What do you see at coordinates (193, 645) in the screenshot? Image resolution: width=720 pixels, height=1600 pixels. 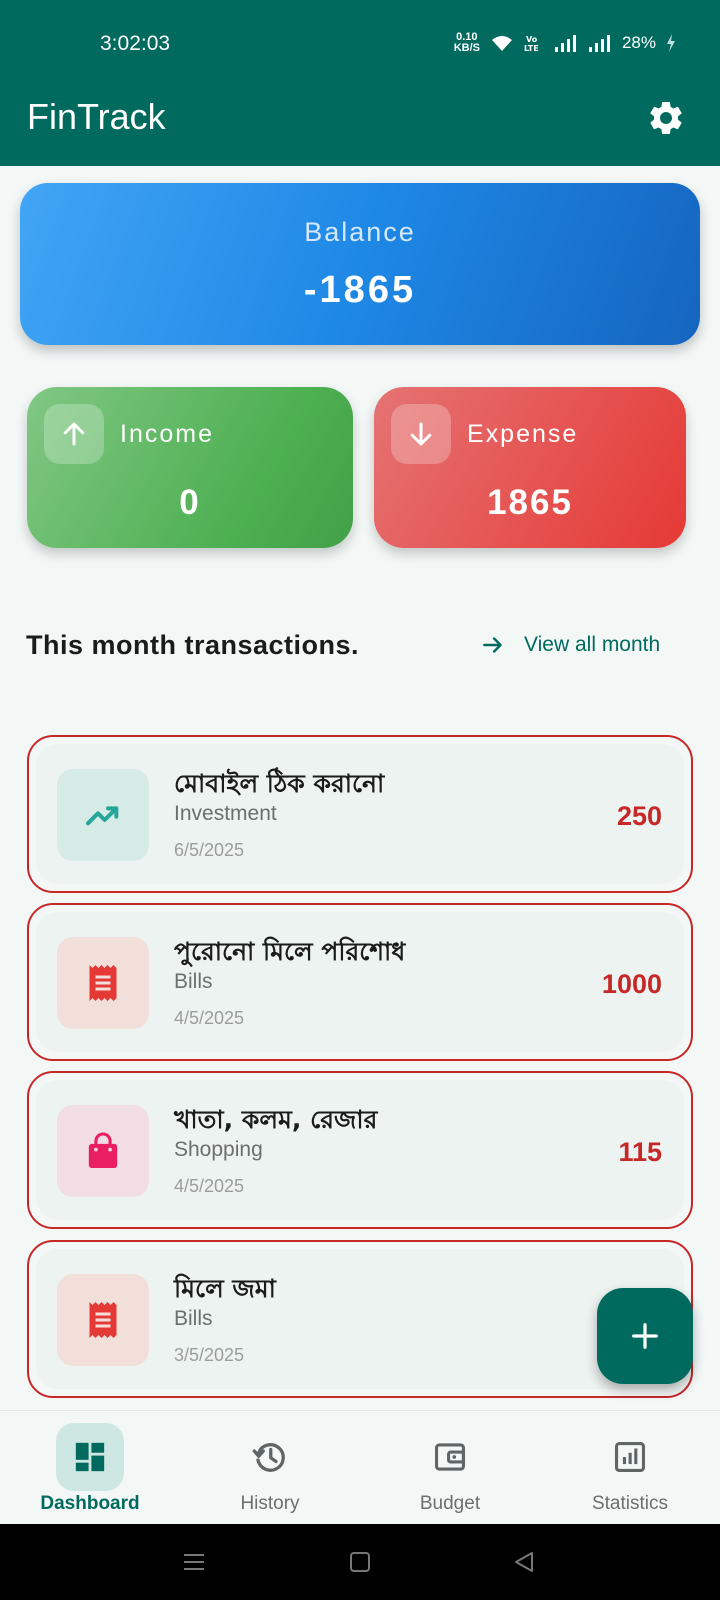 I see `transactions-section-title: This month transactions.` at bounding box center [193, 645].